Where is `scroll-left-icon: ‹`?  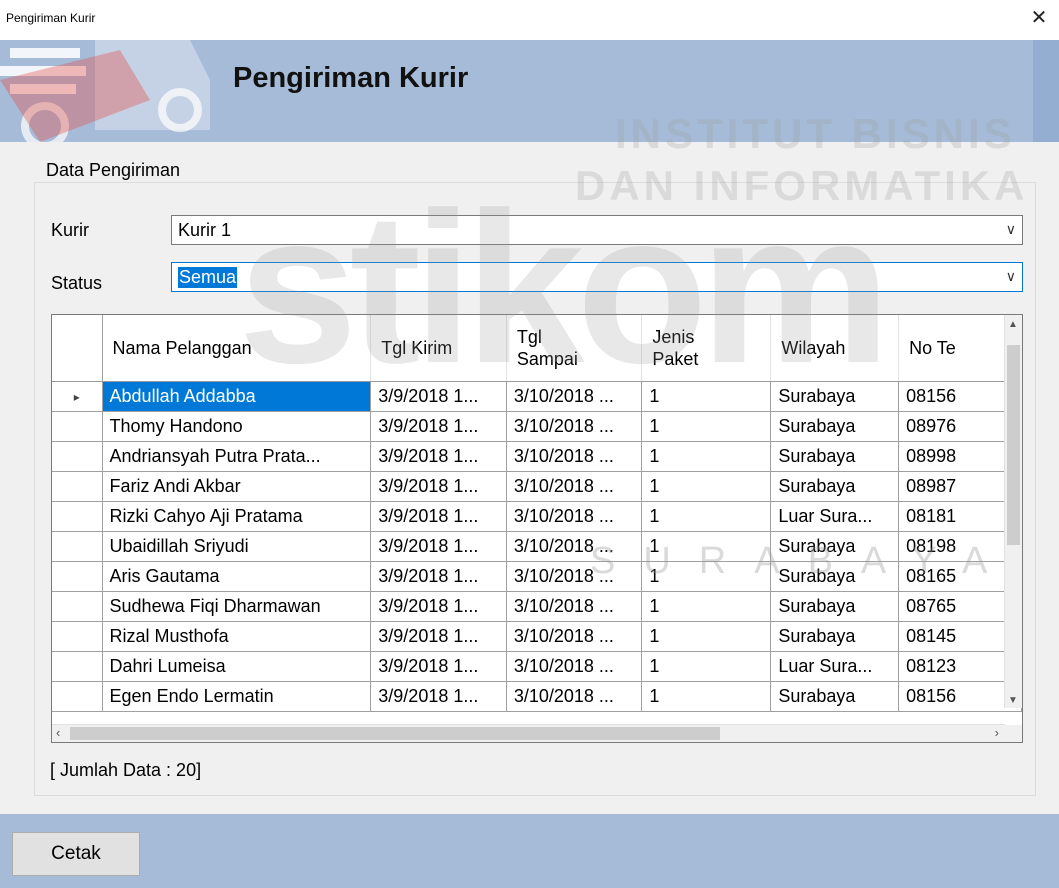 scroll-left-icon: ‹ is located at coordinates (58, 732).